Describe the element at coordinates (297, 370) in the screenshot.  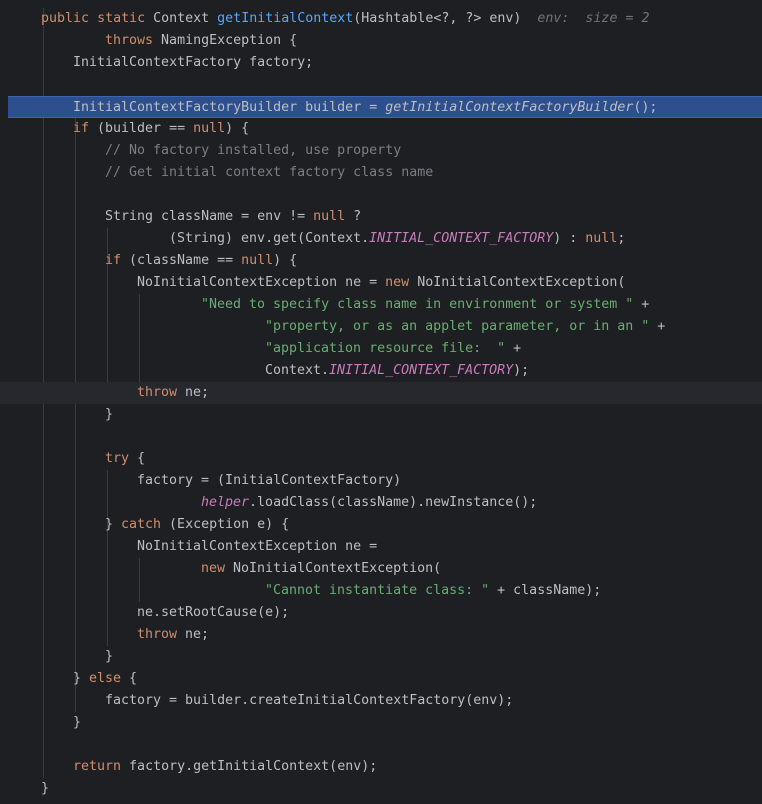
I see `code-token: Context.` at that location.